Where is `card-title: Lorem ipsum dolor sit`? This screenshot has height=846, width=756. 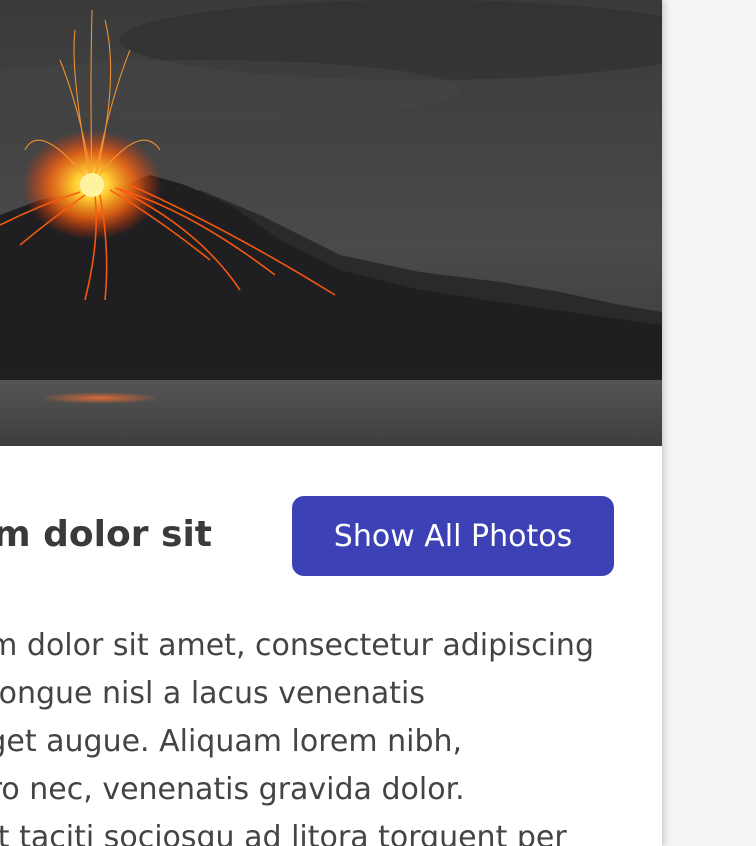
card-title: Lorem ipsum dolor sit is located at coordinates (106, 534).